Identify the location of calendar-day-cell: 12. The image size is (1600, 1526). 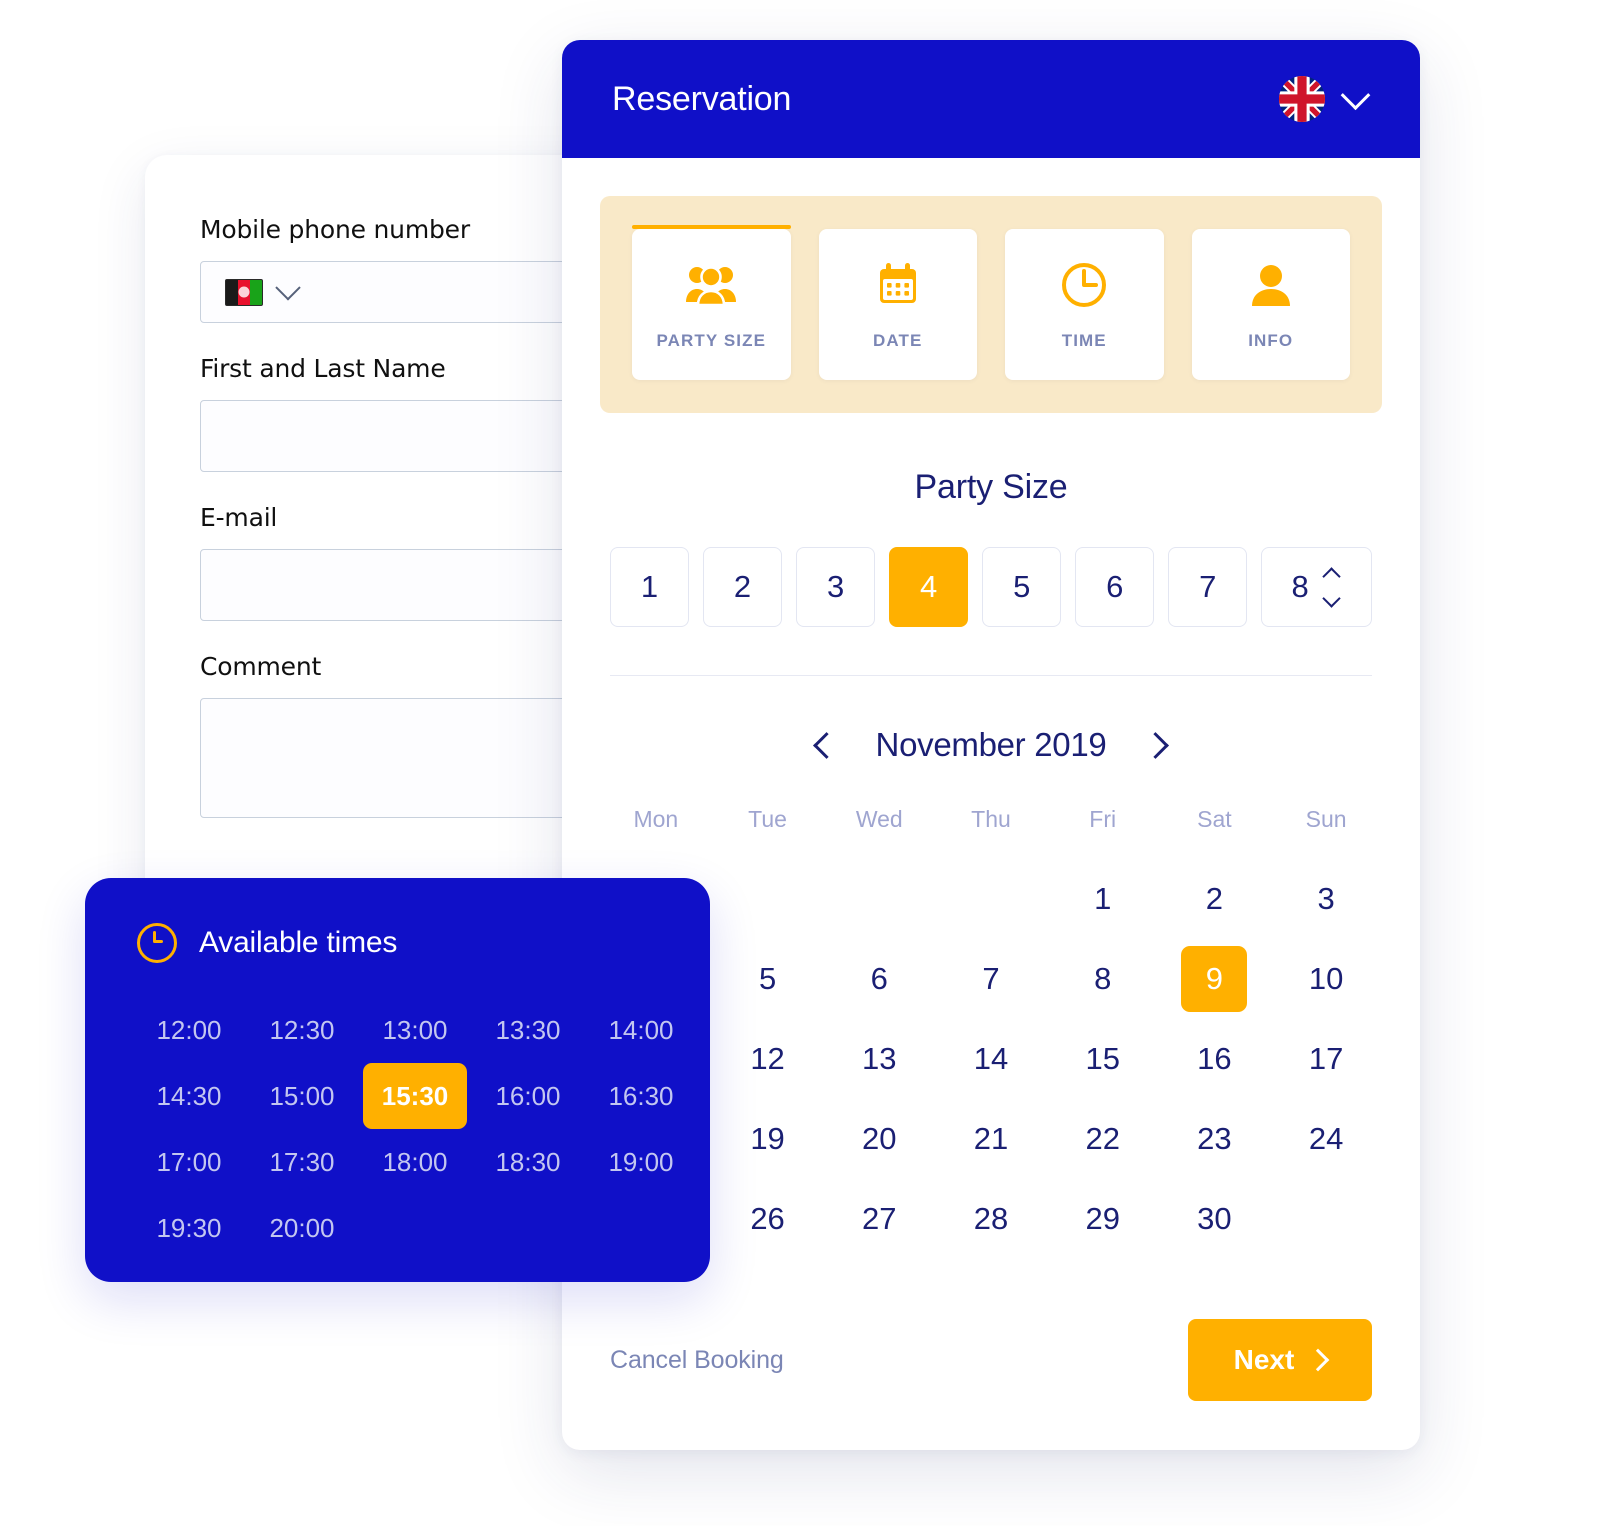
(768, 1059).